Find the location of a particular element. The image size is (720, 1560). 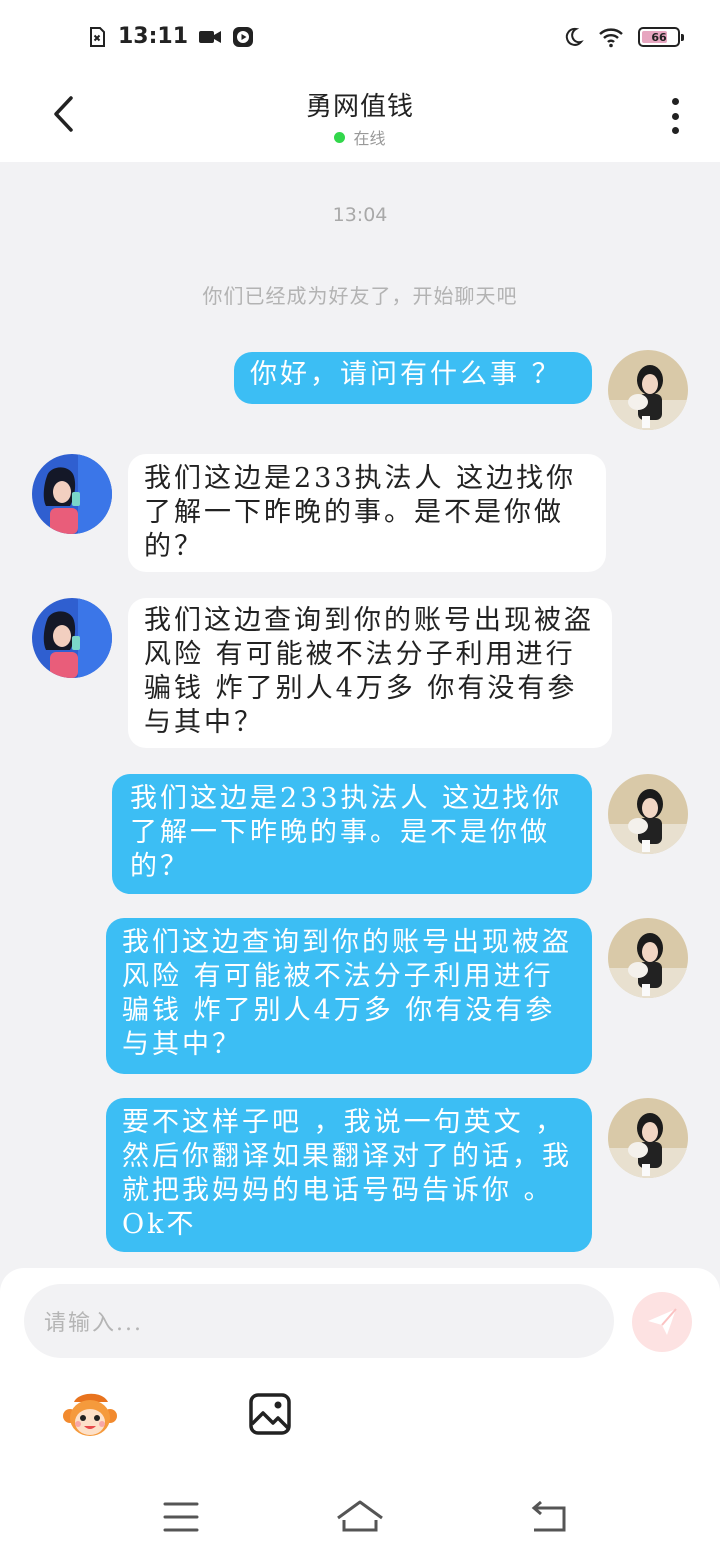

menu-nav-button is located at coordinates (181, 1518).